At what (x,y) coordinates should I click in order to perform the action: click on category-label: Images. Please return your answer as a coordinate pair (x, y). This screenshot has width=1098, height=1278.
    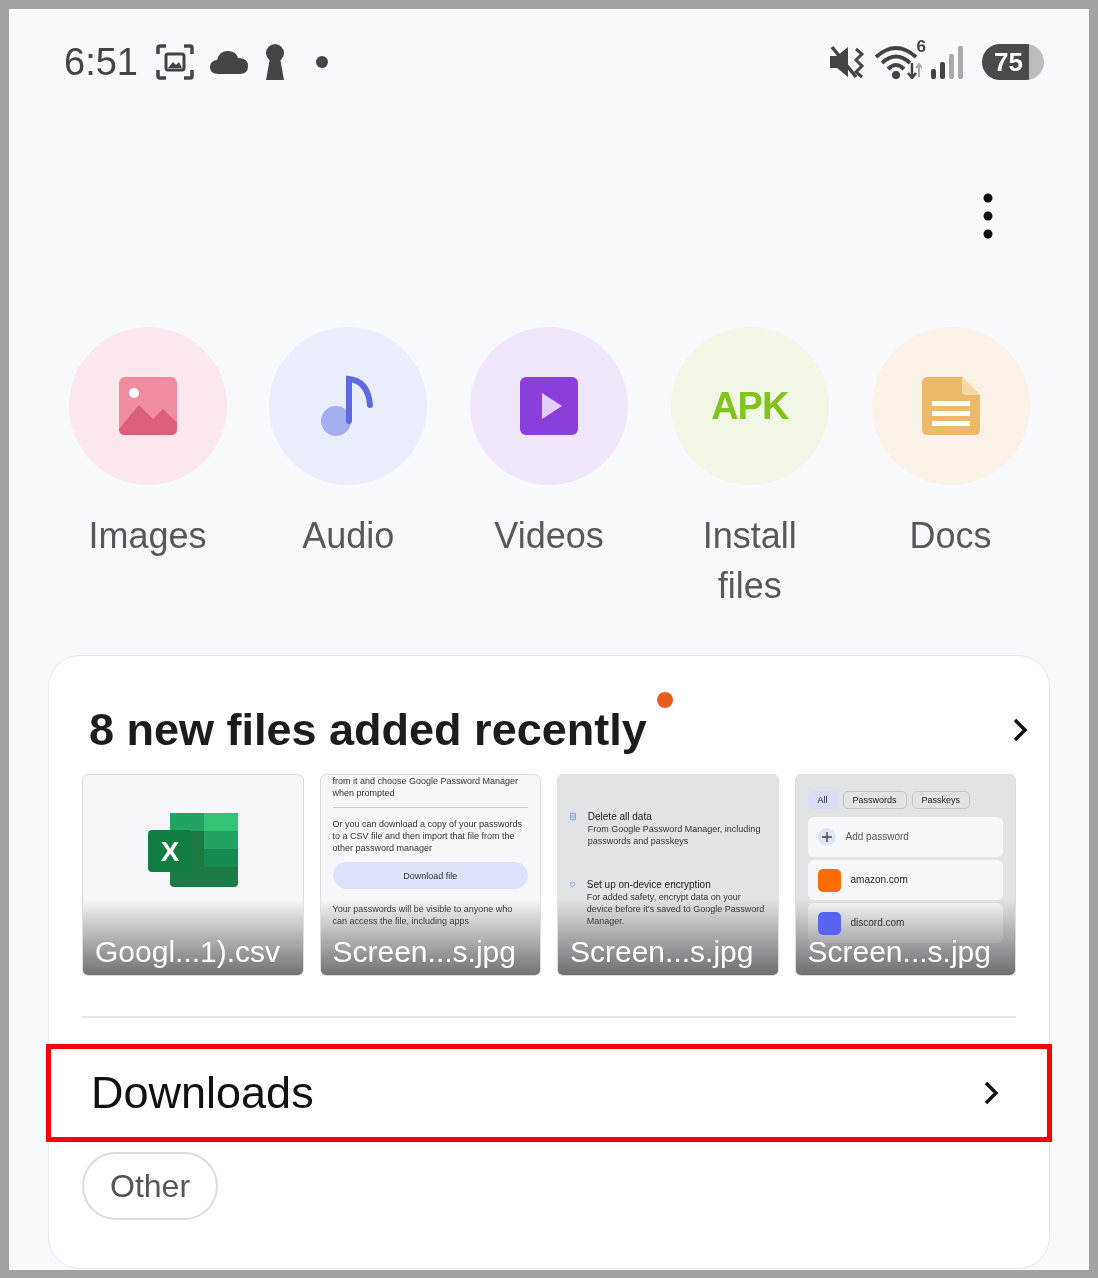
    Looking at the image, I should click on (147, 536).